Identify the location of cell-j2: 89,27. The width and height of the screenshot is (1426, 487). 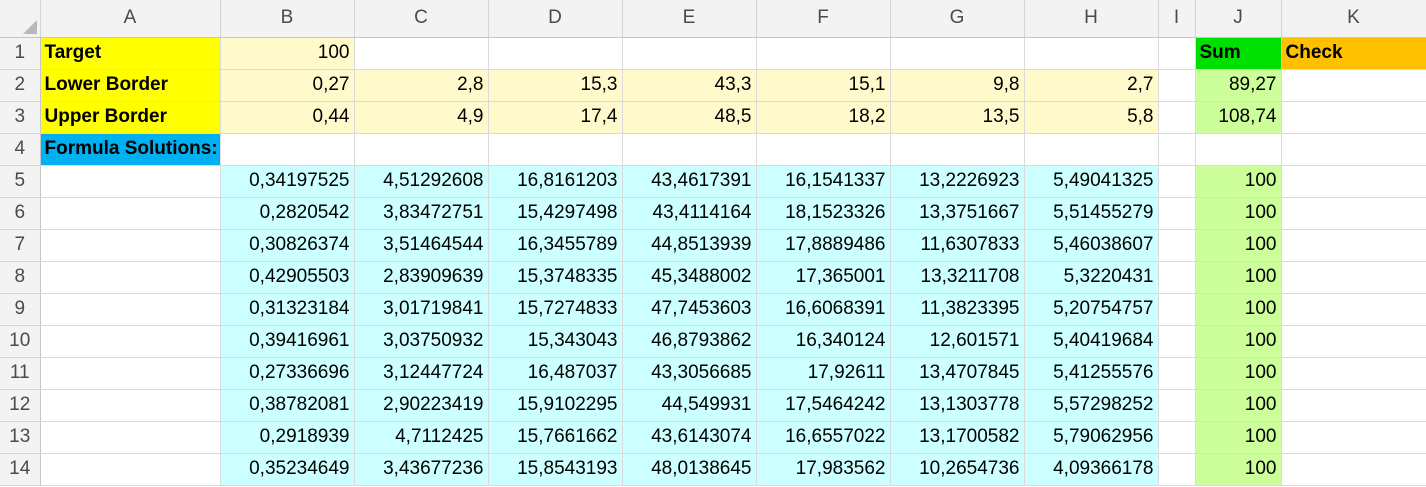
(1238, 85).